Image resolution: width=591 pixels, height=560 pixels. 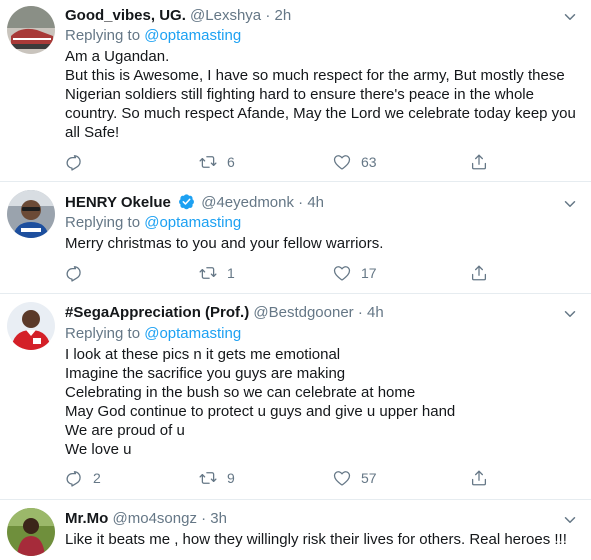 I want to click on action-bar: 2 9 57, so click(x=325, y=478).